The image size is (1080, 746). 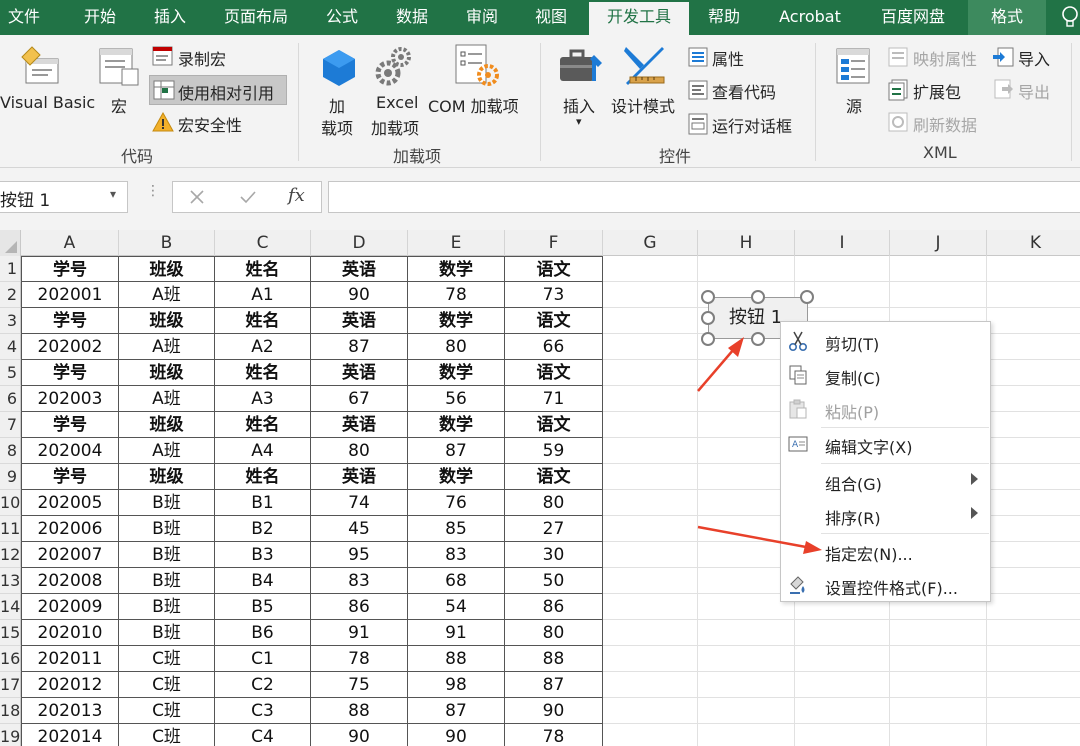 What do you see at coordinates (10, 659) in the screenshot?
I see `row-header: 16` at bounding box center [10, 659].